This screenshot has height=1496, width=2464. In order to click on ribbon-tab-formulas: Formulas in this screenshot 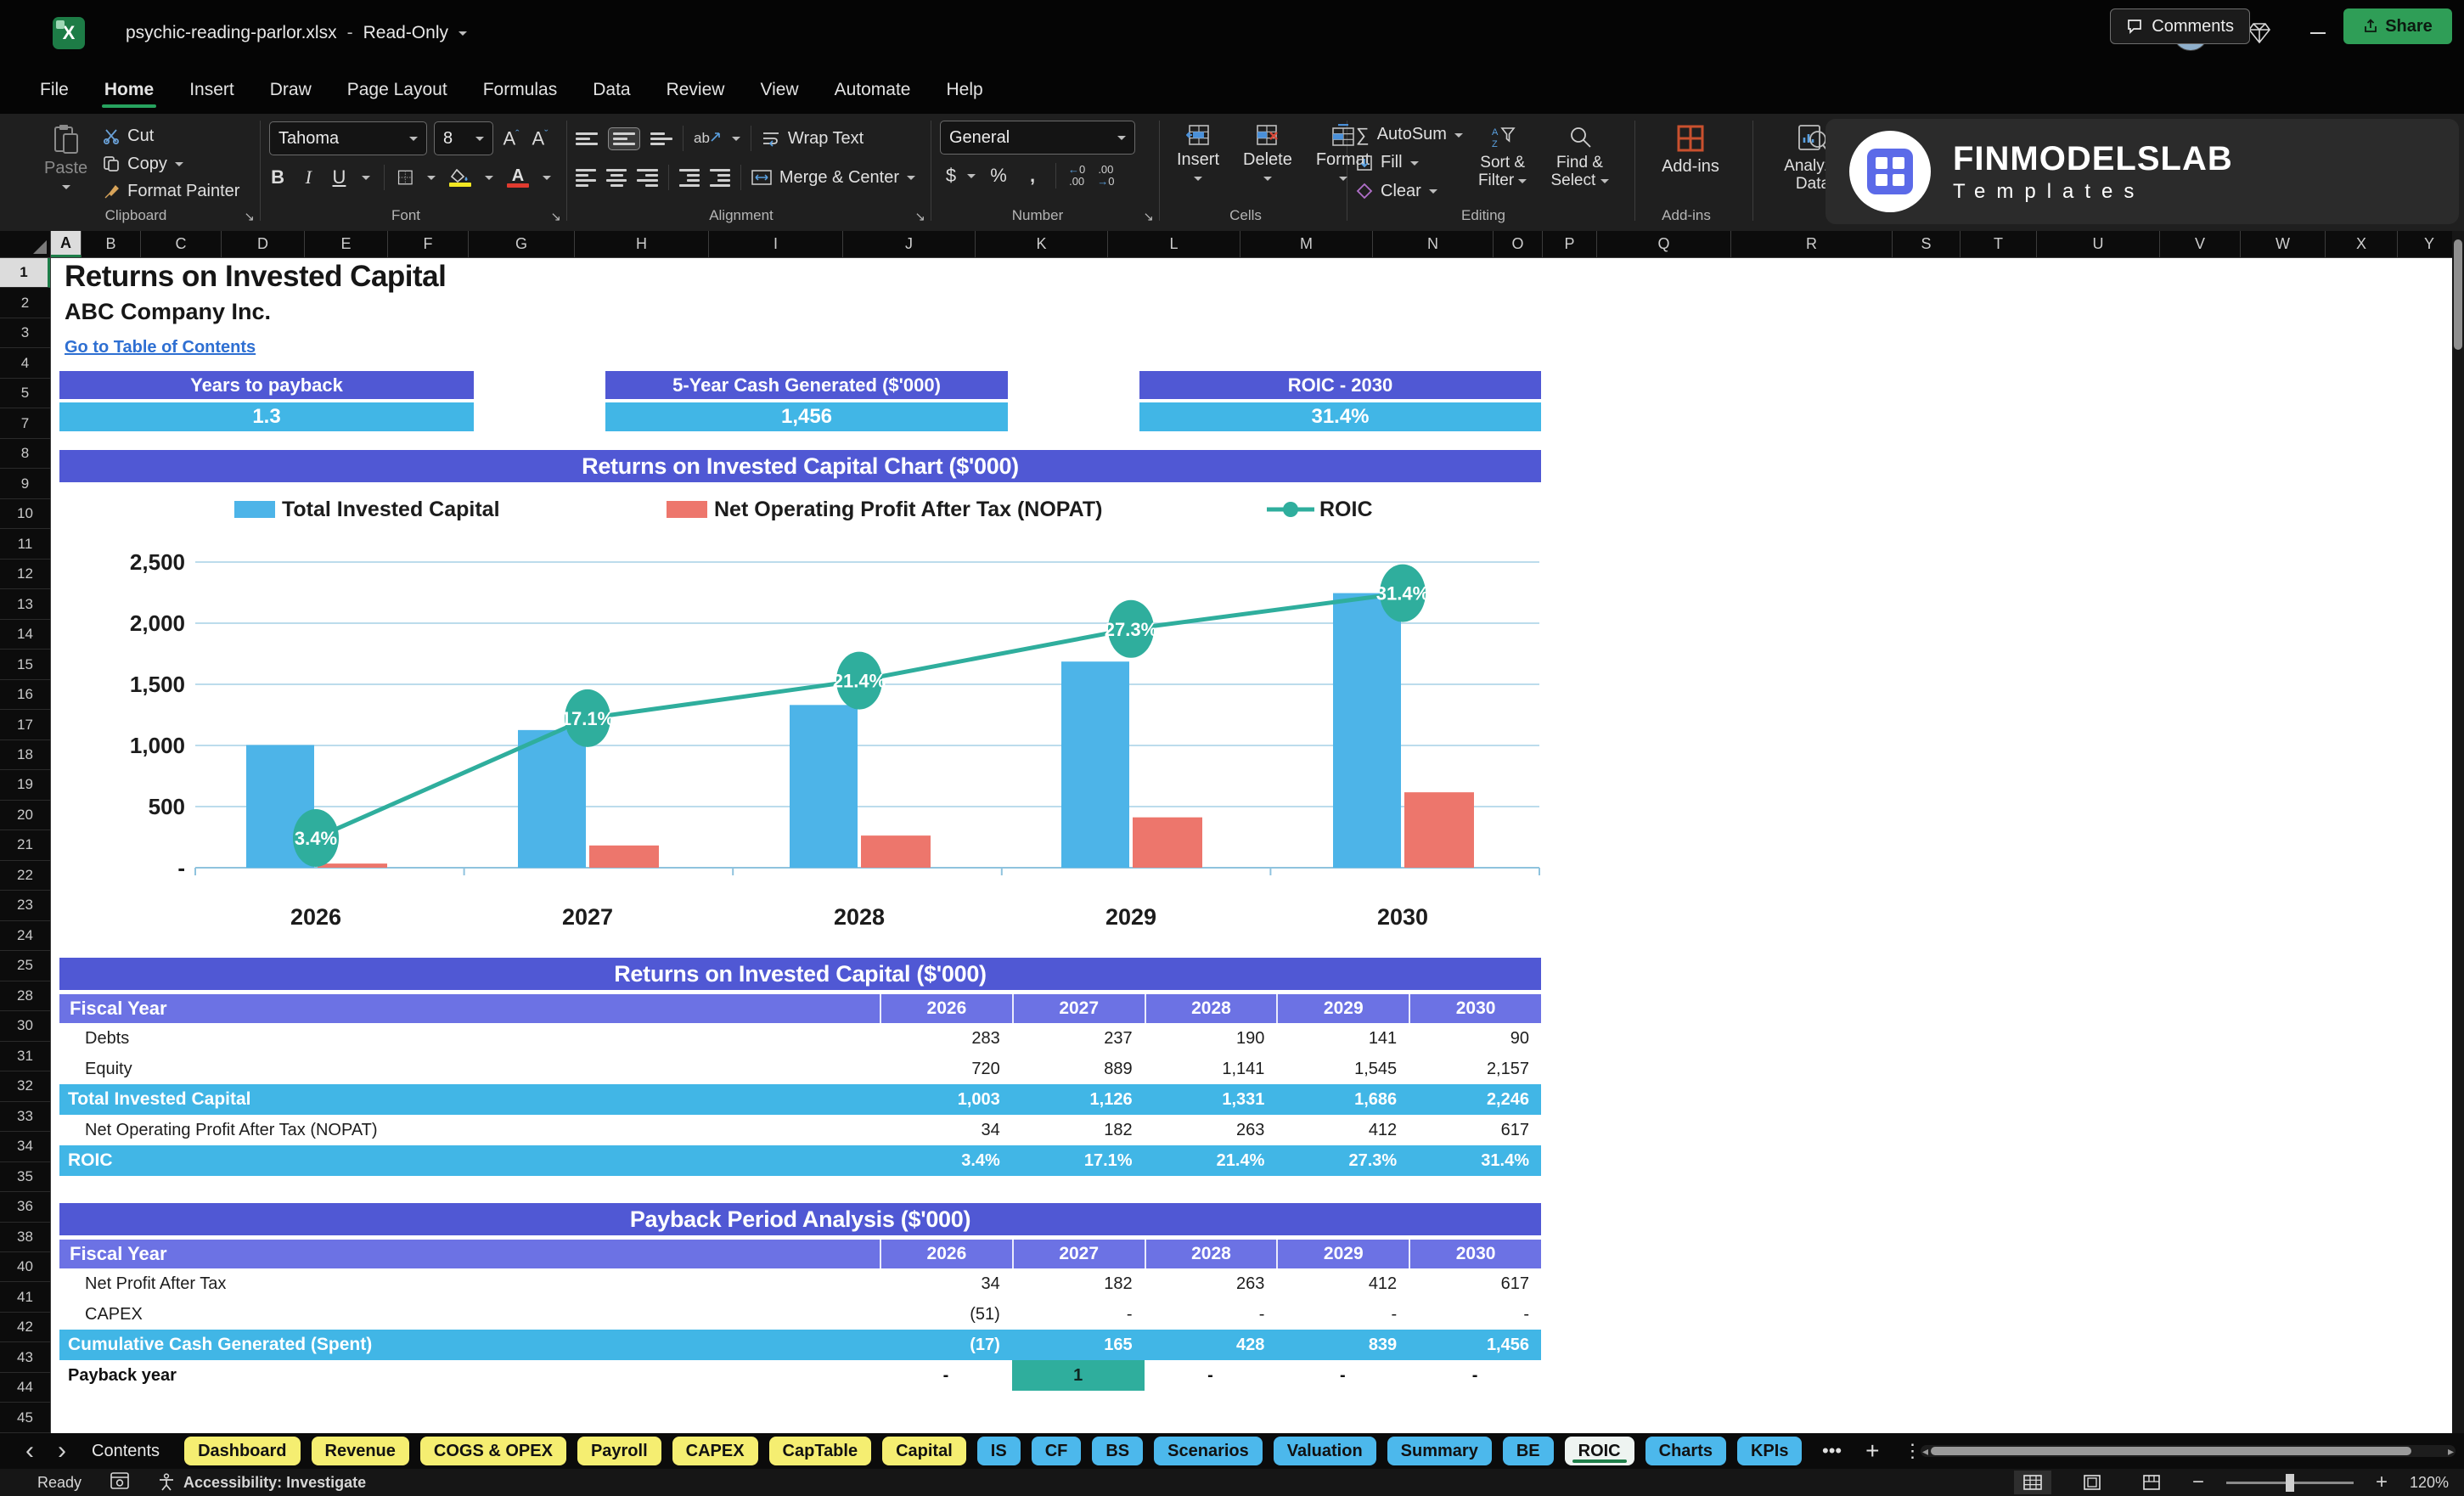, I will do `click(520, 90)`.